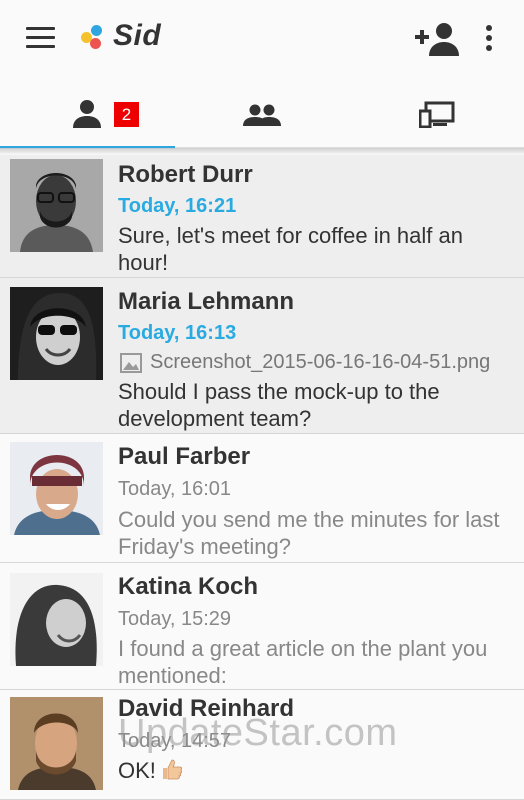  What do you see at coordinates (137, 35) in the screenshot?
I see `app-logo-text: Sid` at bounding box center [137, 35].